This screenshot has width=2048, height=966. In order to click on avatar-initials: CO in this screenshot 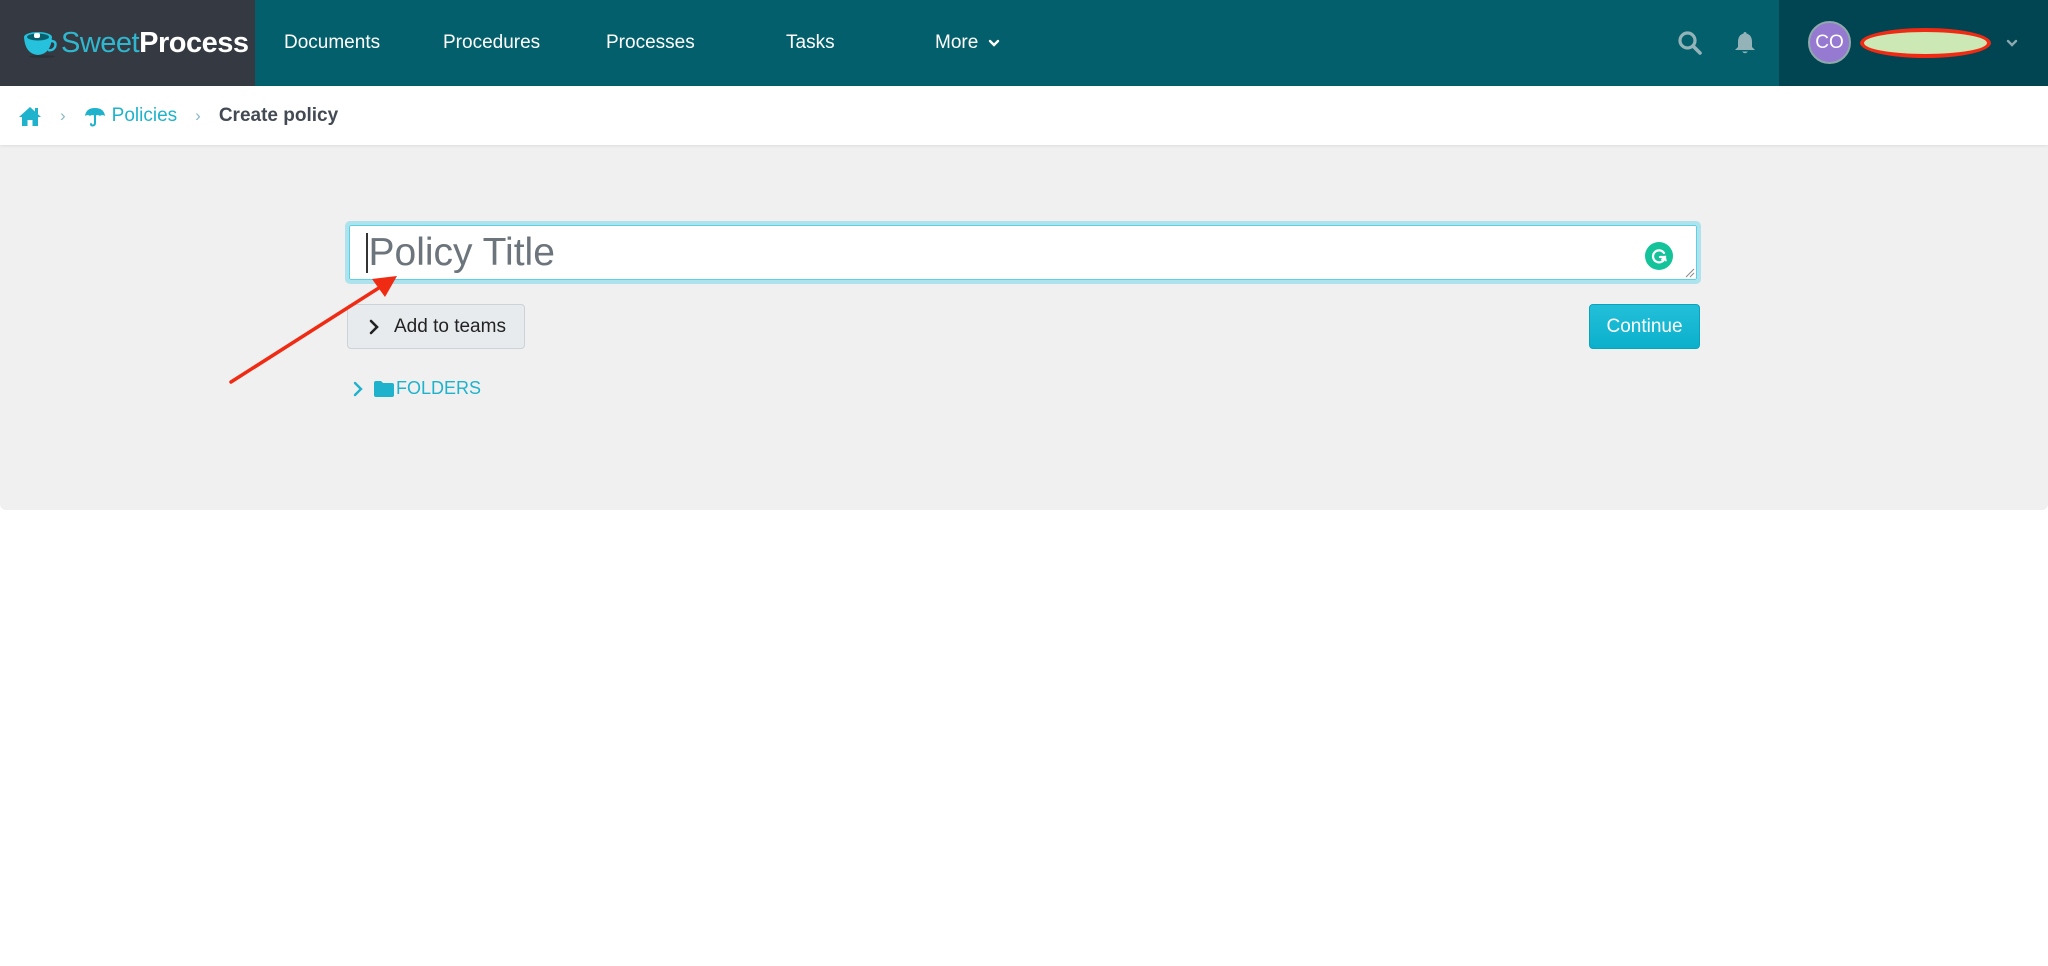, I will do `click(1829, 42)`.